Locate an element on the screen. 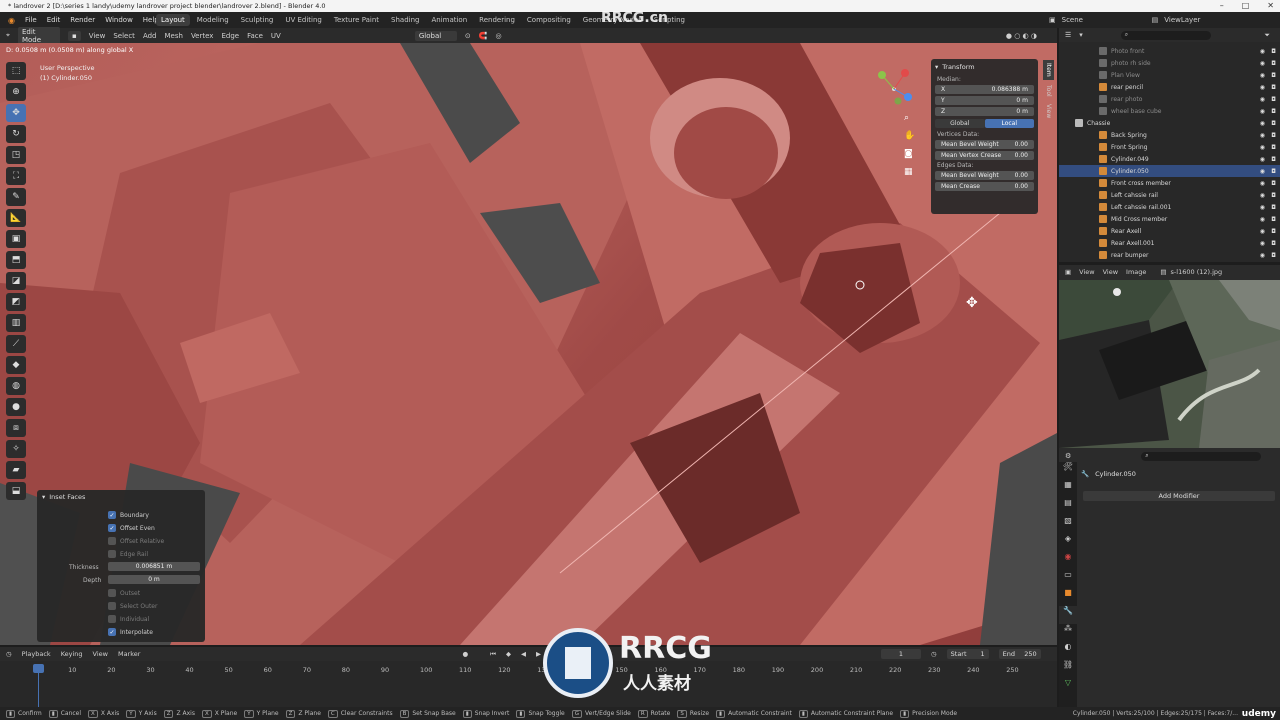 The image size is (1280, 720). select-box-icon: ⬚ is located at coordinates (16, 71).